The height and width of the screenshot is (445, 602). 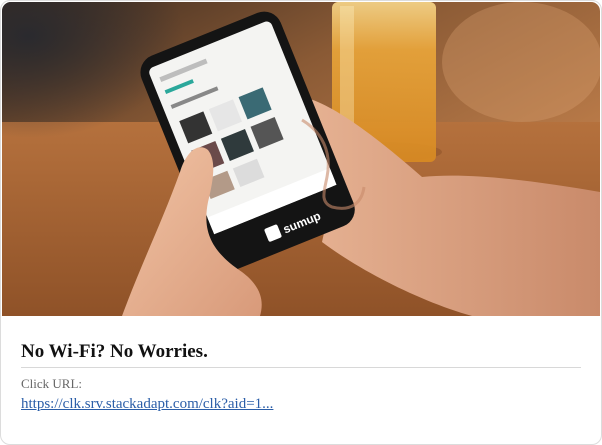 What do you see at coordinates (114, 351) in the screenshot?
I see `ad-title: No Wi-Fi? No Worries.` at bounding box center [114, 351].